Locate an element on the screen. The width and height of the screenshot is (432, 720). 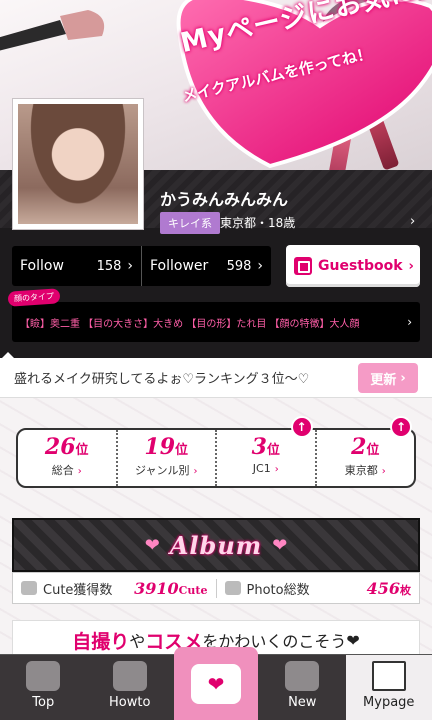
rank-label: JC1 › is located at coordinates (265, 468).